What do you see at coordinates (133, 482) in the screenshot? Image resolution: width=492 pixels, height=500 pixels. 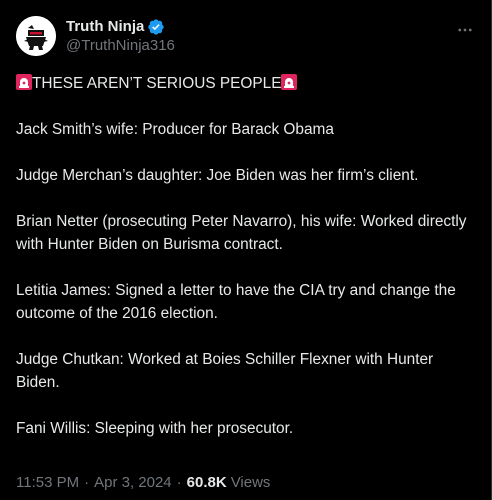 I see `tweet-date: Apr 3, 2024` at bounding box center [133, 482].